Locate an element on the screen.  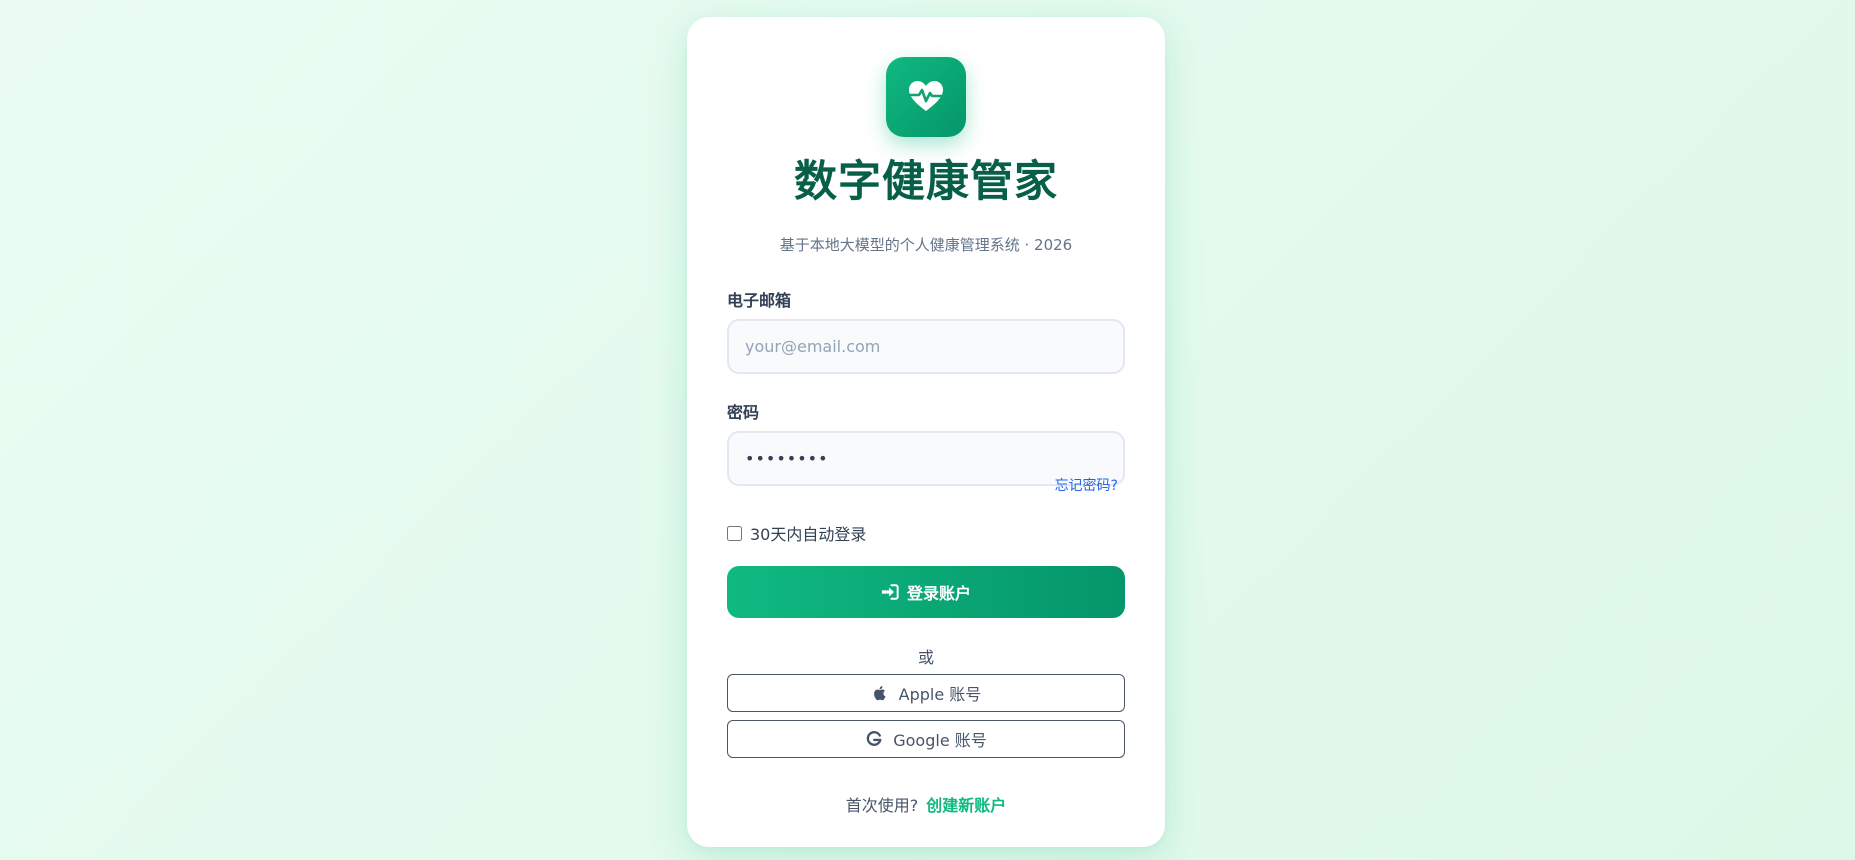
heart-pulse-icon is located at coordinates (926, 96).